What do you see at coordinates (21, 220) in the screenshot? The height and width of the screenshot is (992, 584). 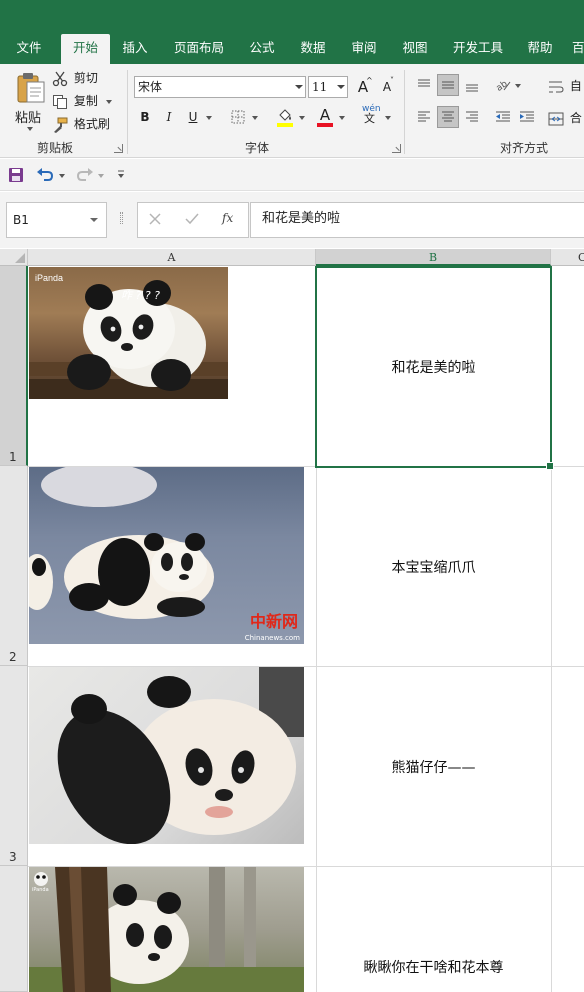 I see `name-box-value: B1` at bounding box center [21, 220].